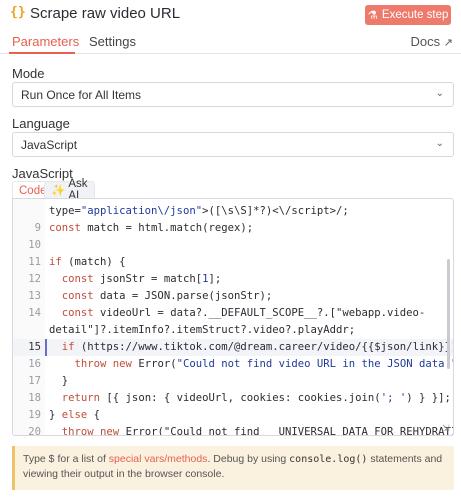 The width and height of the screenshot is (461, 500). What do you see at coordinates (59, 381) in the screenshot?
I see `code-text: }` at bounding box center [59, 381].